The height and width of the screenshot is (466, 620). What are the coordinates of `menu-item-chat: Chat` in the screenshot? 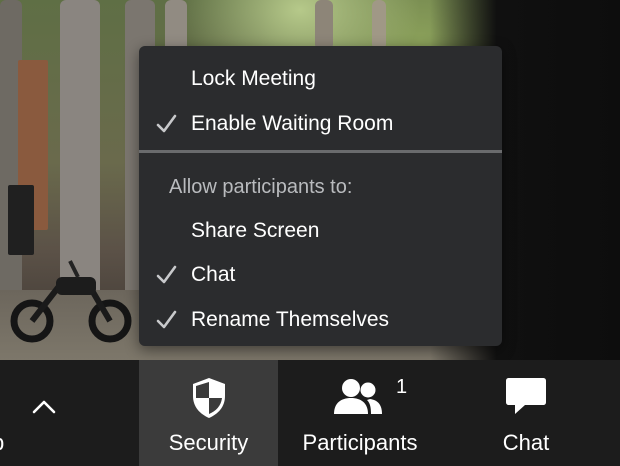 It's located at (320, 275).